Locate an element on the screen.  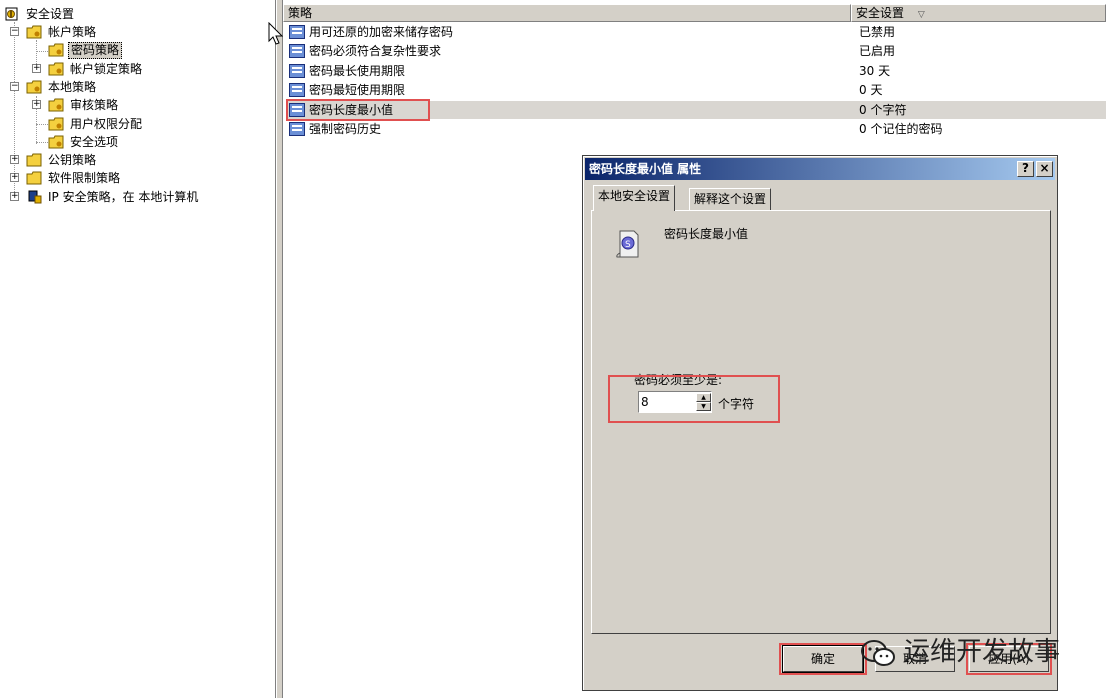
tree-label: 审核策略 is located at coordinates (94, 105).